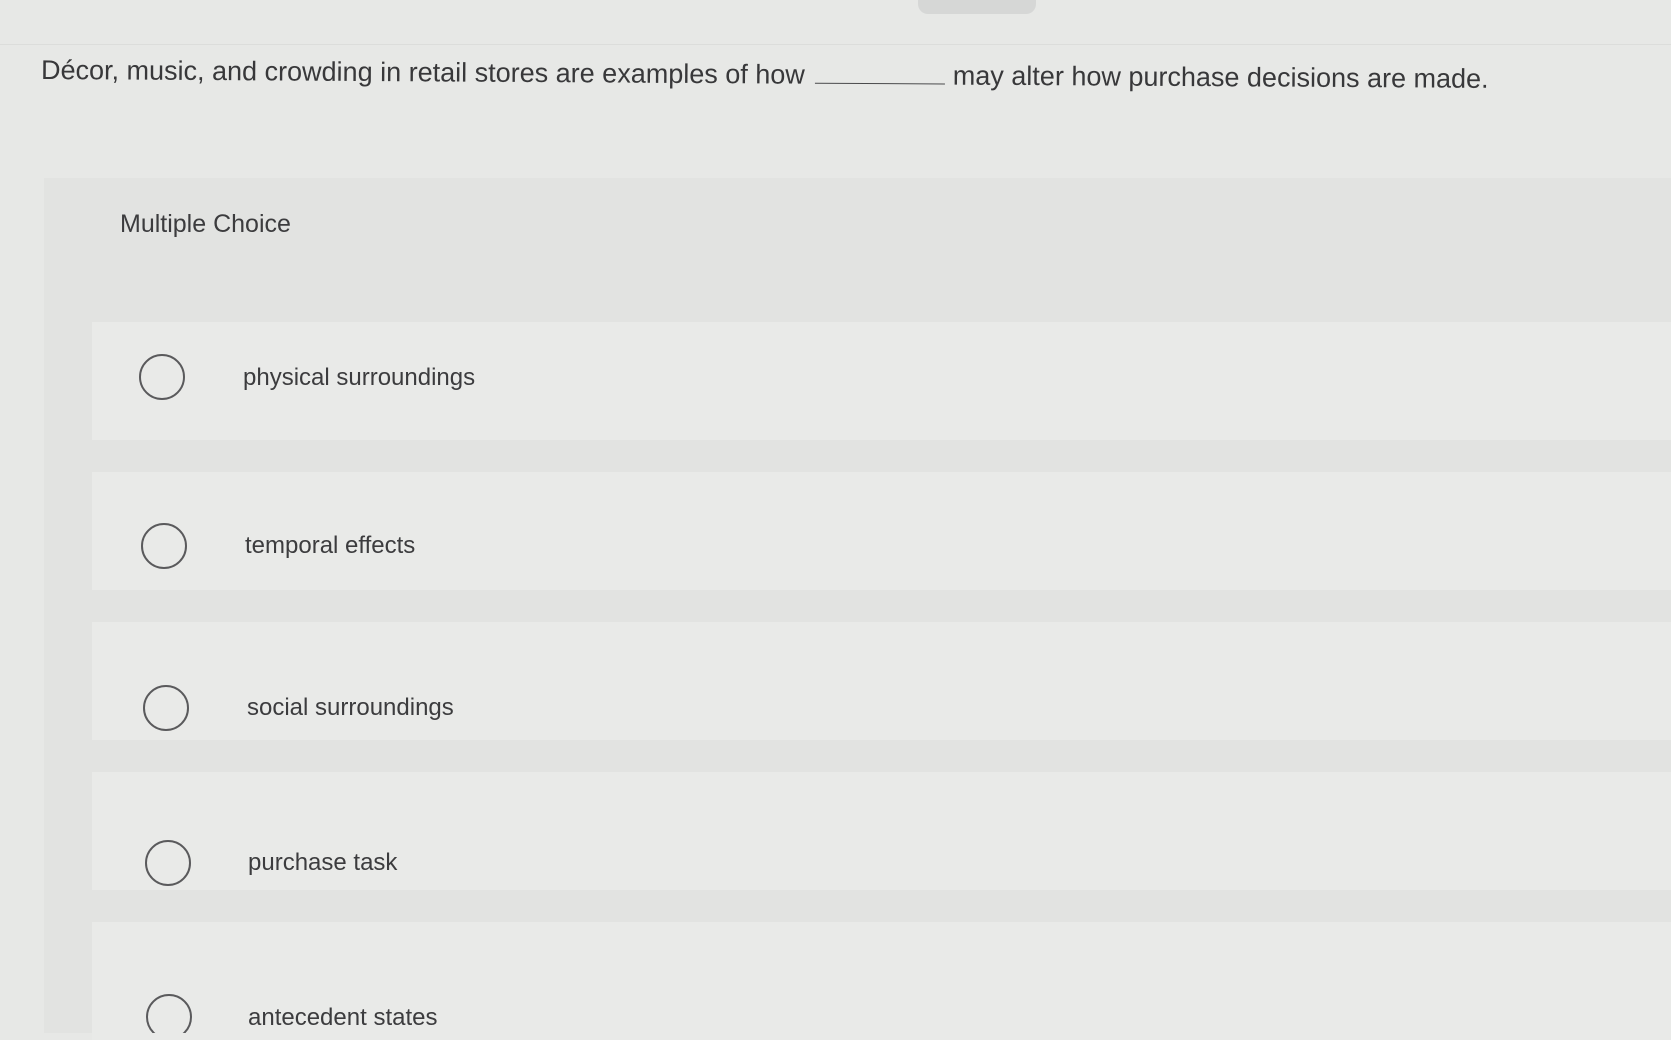 The image size is (1671, 1040). Describe the element at coordinates (835, 384) in the screenshot. I see `answer-option-physical-surroundings: physical surroundings` at that location.